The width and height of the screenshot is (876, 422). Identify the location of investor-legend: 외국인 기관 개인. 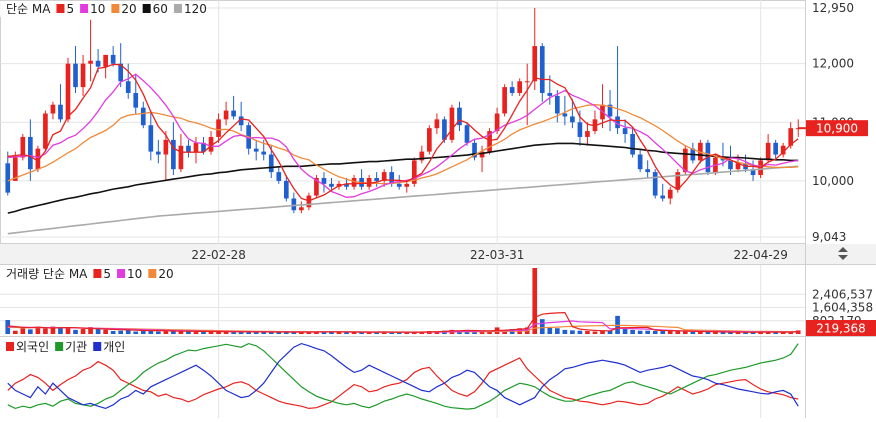
(62, 347).